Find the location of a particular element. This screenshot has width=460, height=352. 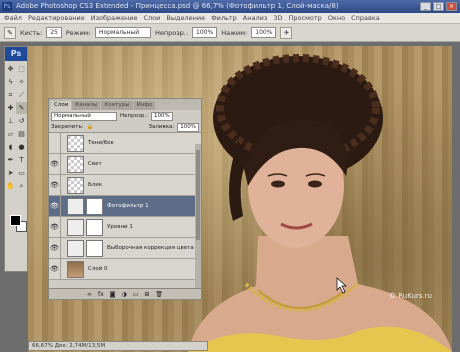

maximize-button: □ is located at coordinates (438, 6).